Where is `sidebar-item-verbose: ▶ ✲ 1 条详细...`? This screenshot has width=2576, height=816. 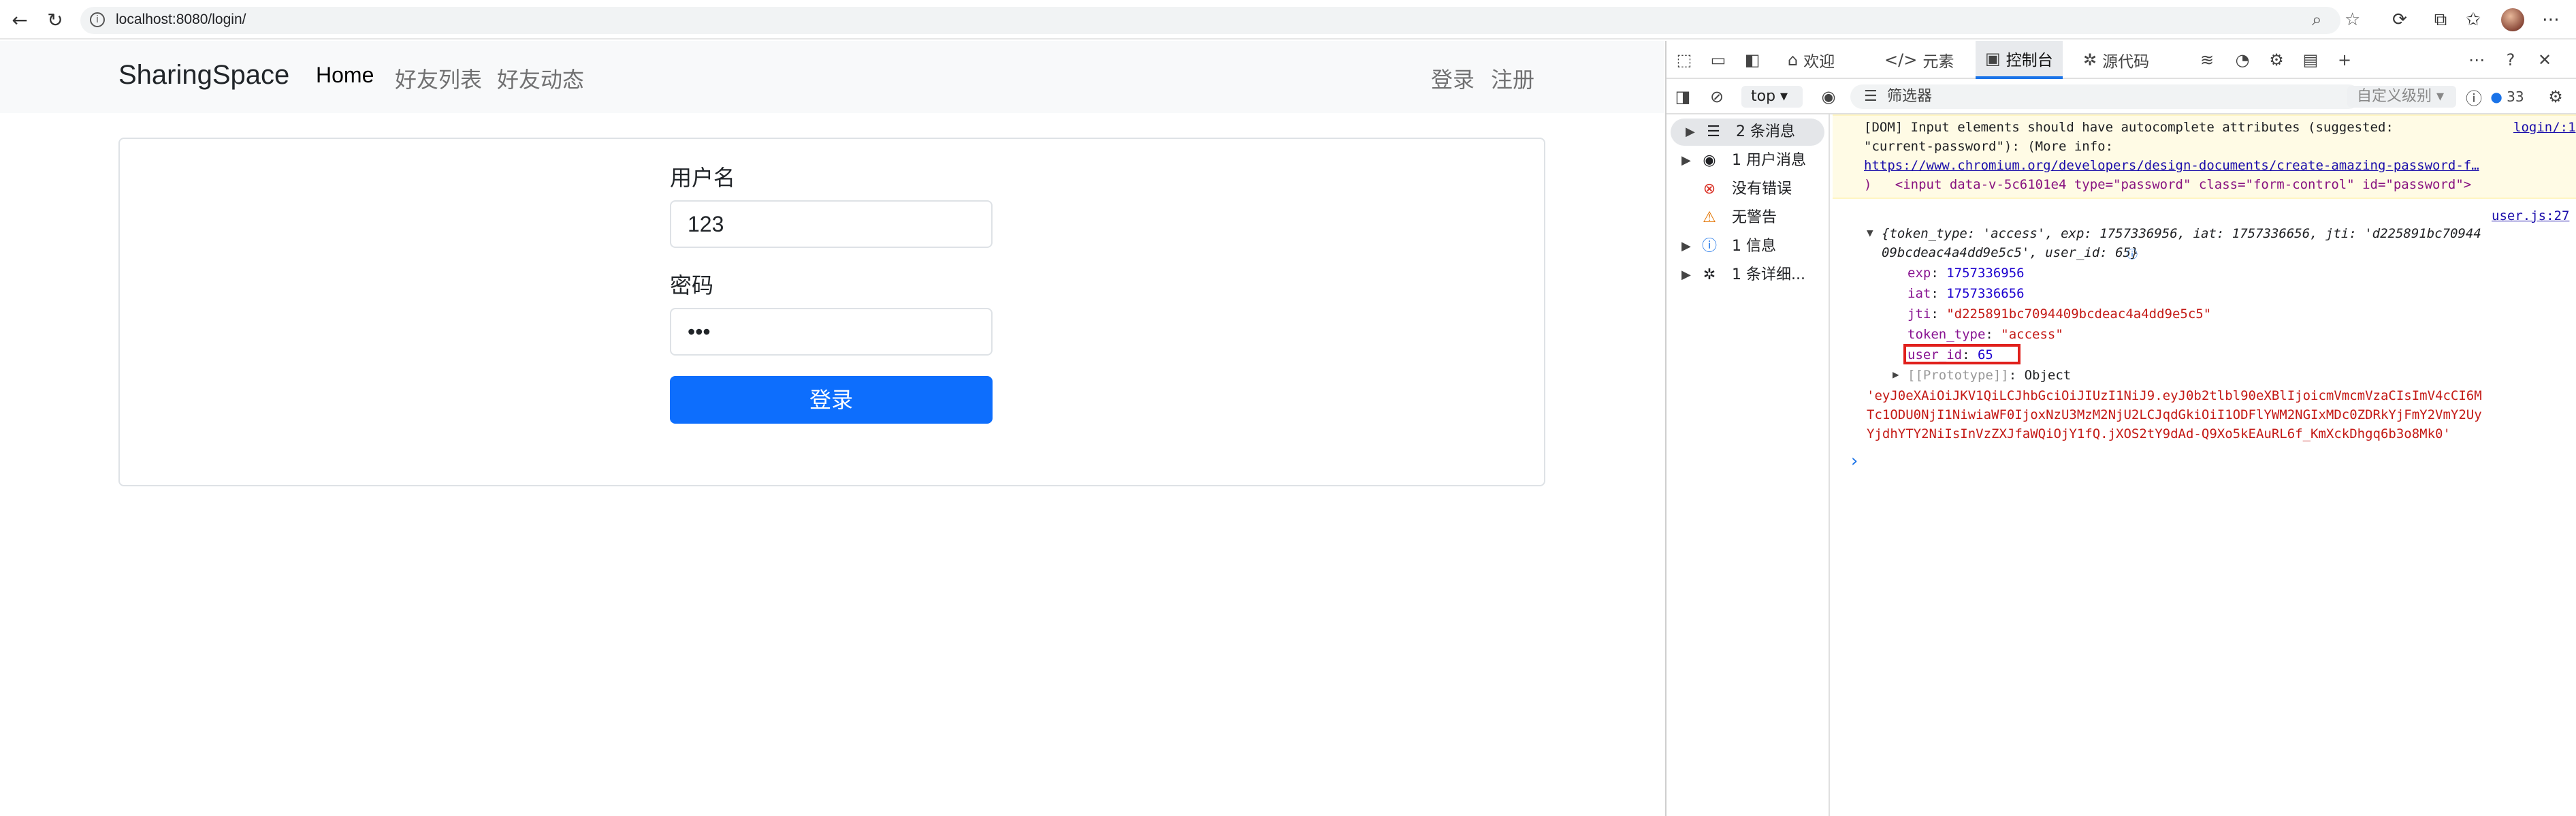
sidebar-item-verbose: ▶ ✲ 1 条详细... is located at coordinates (1749, 275).